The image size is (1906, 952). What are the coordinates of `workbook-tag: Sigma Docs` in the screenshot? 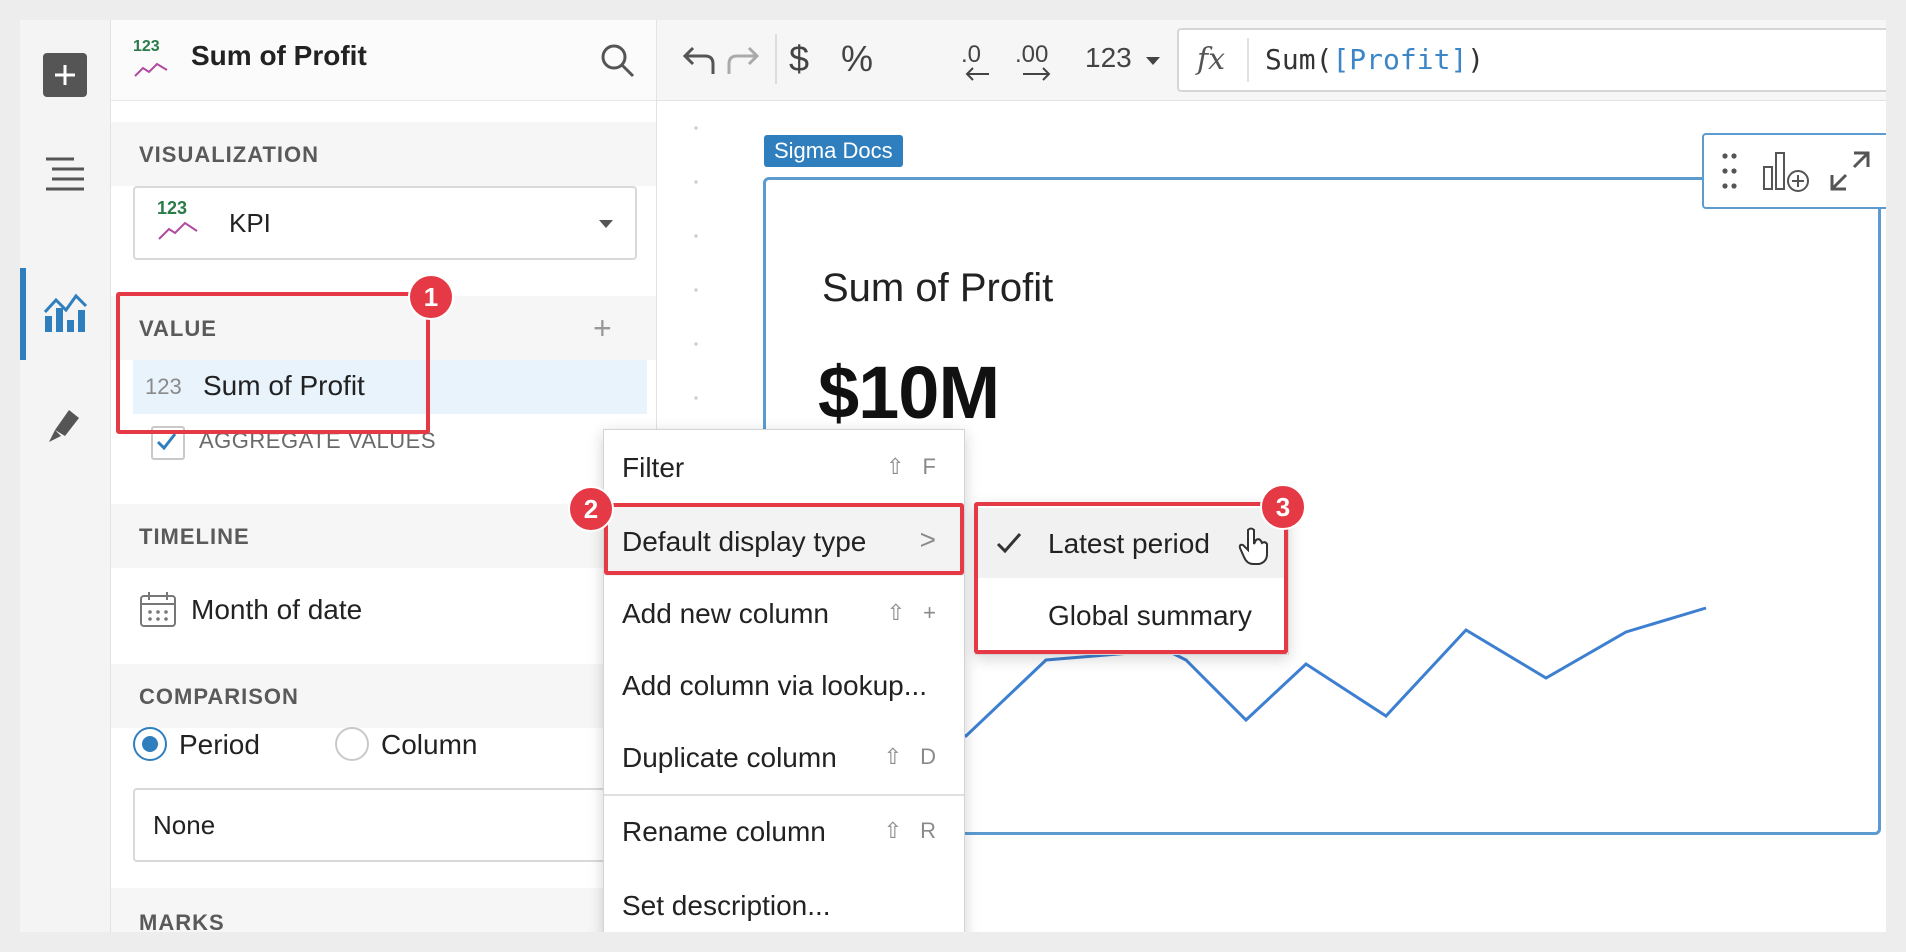 It's located at (833, 151).